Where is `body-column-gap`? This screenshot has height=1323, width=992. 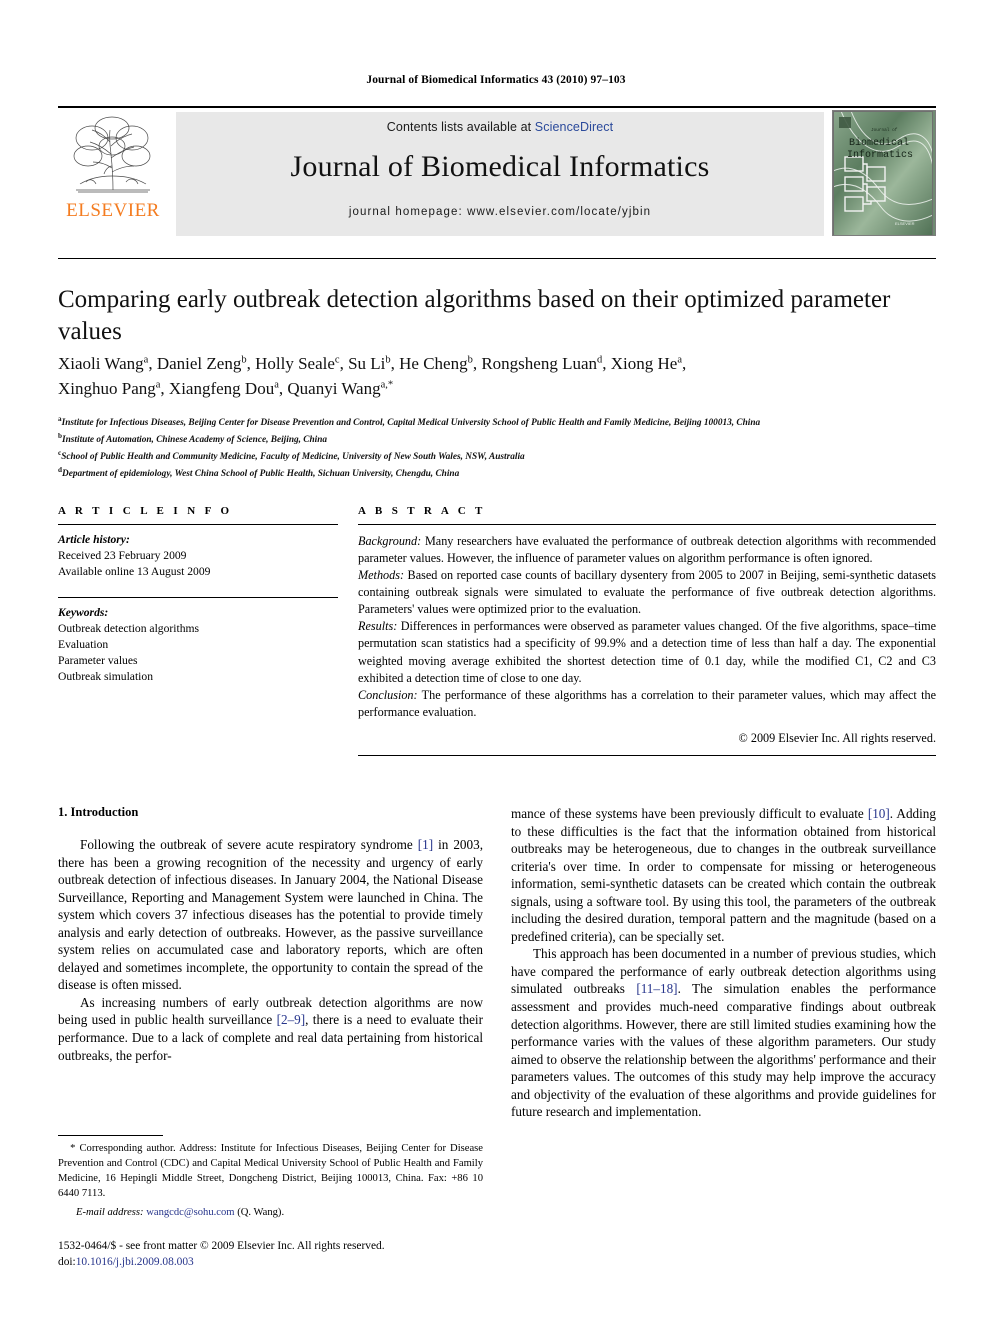
body-column-gap is located at coordinates (497, 963).